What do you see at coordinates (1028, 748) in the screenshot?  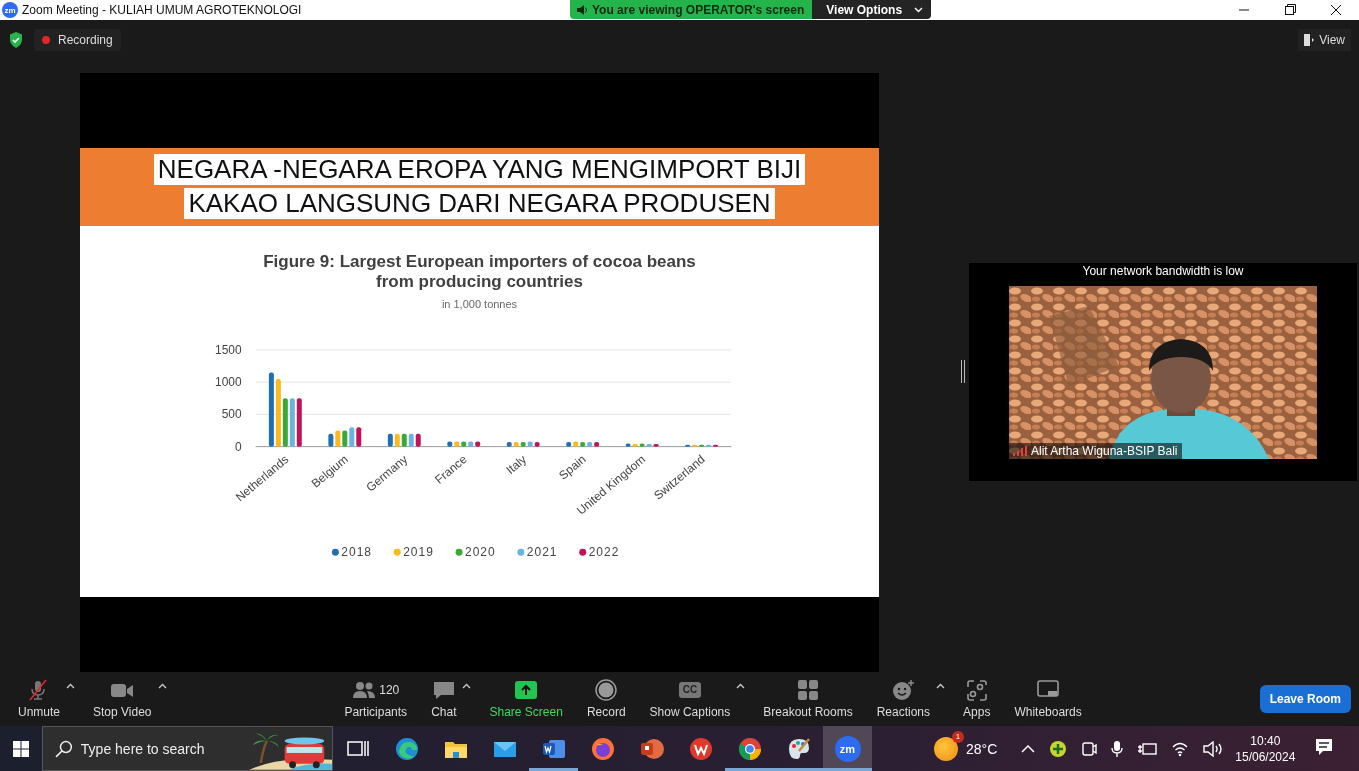 I see `show-hidden-icons-icon` at bounding box center [1028, 748].